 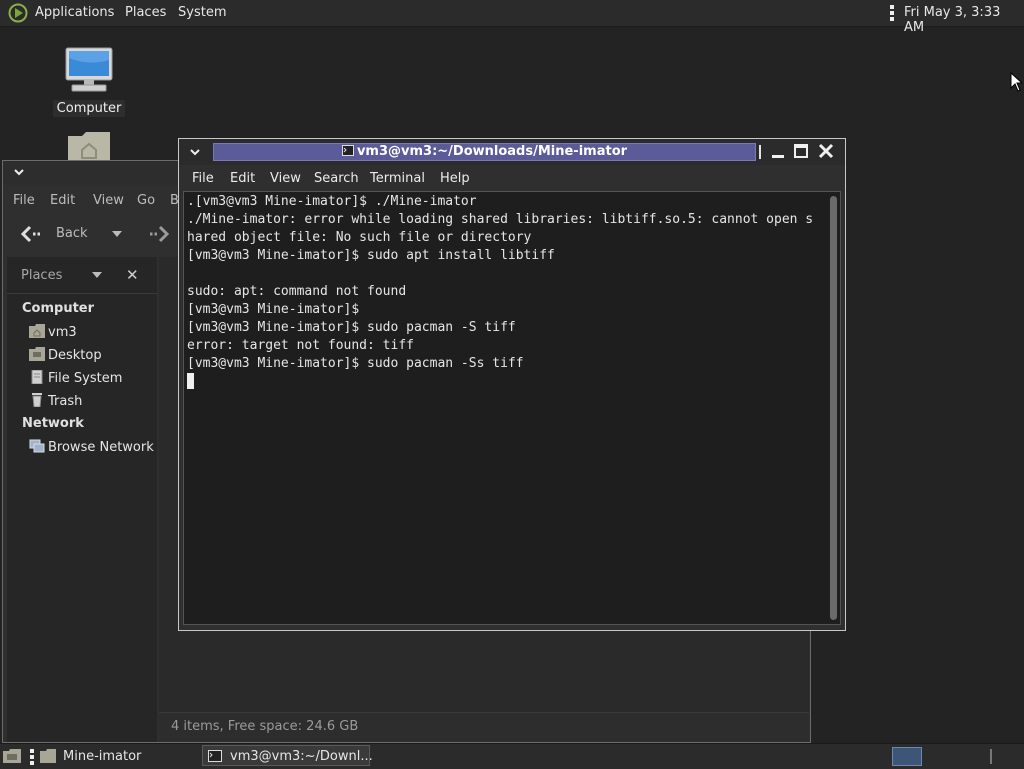 I want to click on sidebar-item-browse-network: Browse Network, so click(x=91, y=448).